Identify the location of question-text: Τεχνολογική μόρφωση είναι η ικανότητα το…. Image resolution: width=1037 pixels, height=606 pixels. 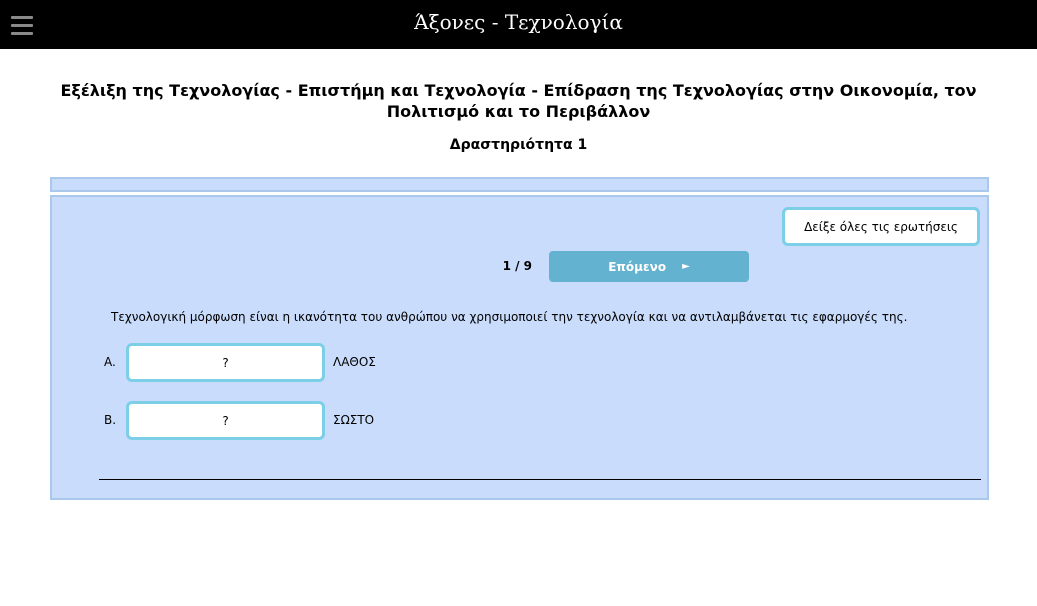
(509, 317).